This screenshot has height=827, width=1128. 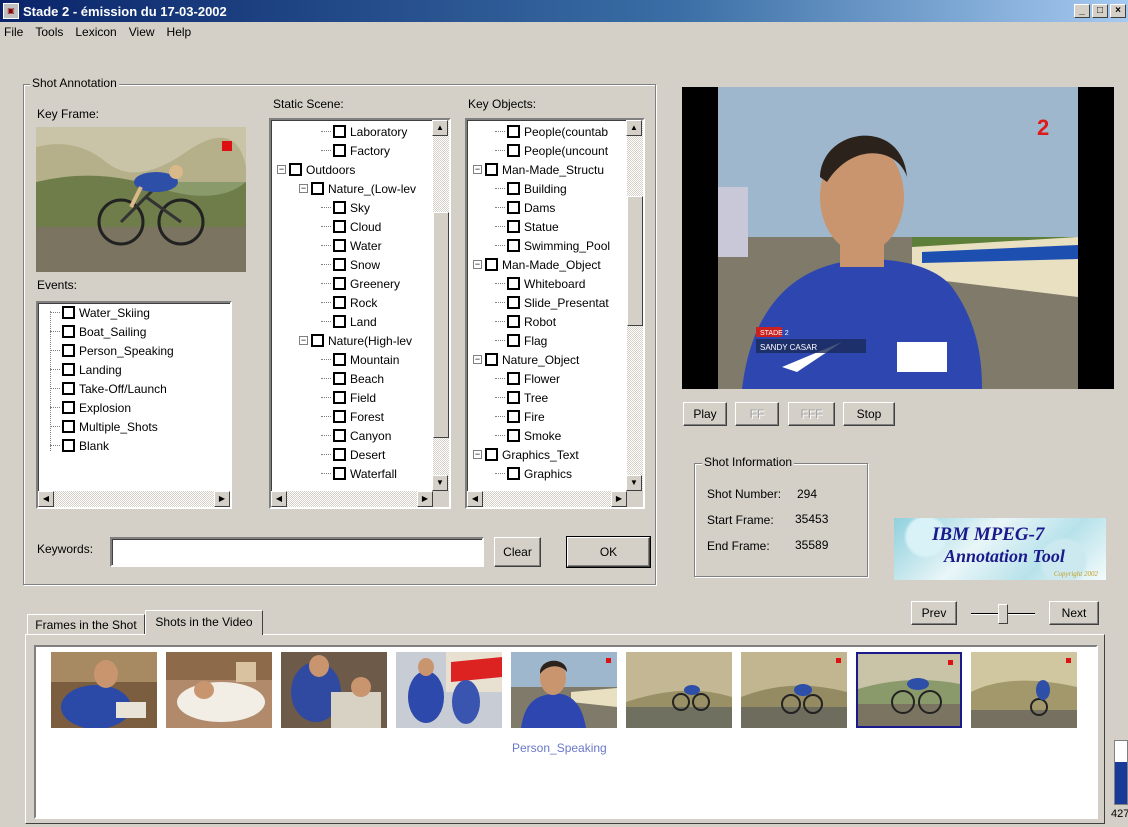 What do you see at coordinates (757, 414) in the screenshot?
I see `ff-button: FF` at bounding box center [757, 414].